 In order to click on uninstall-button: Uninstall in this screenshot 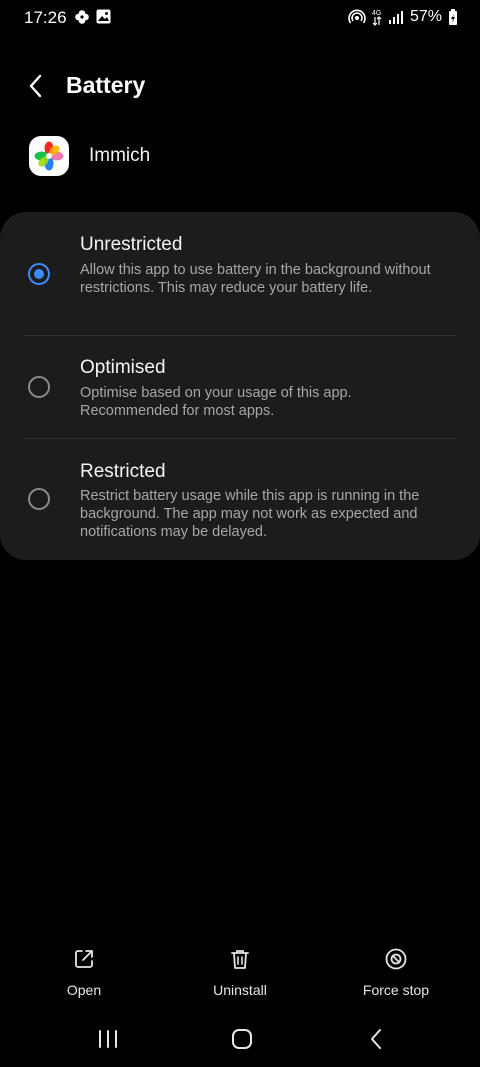, I will do `click(240, 971)`.